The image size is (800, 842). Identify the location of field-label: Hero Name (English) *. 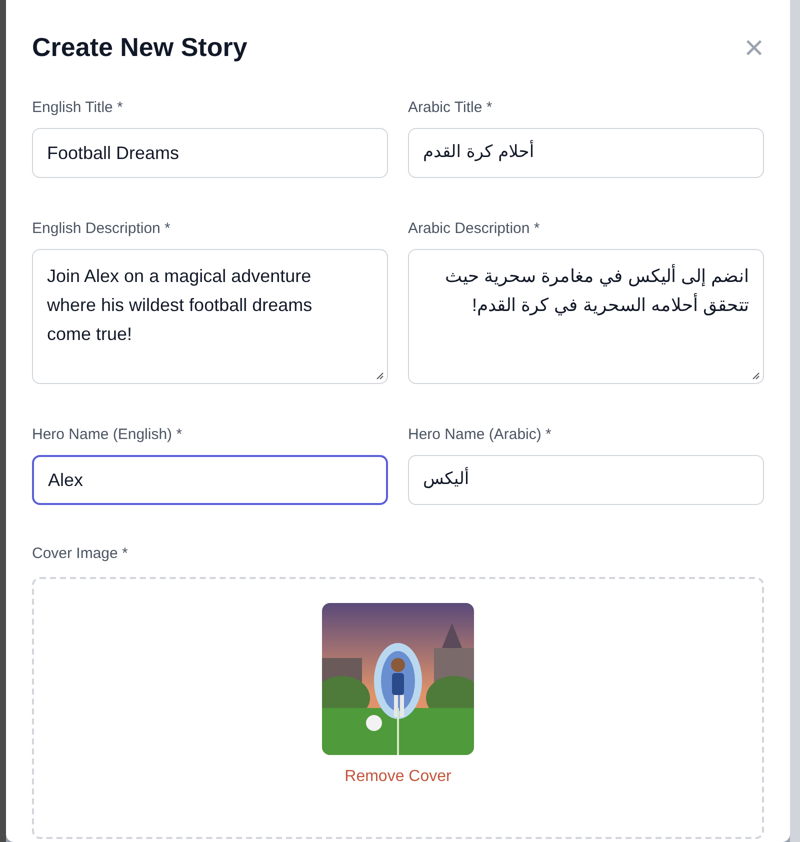
(108, 435).